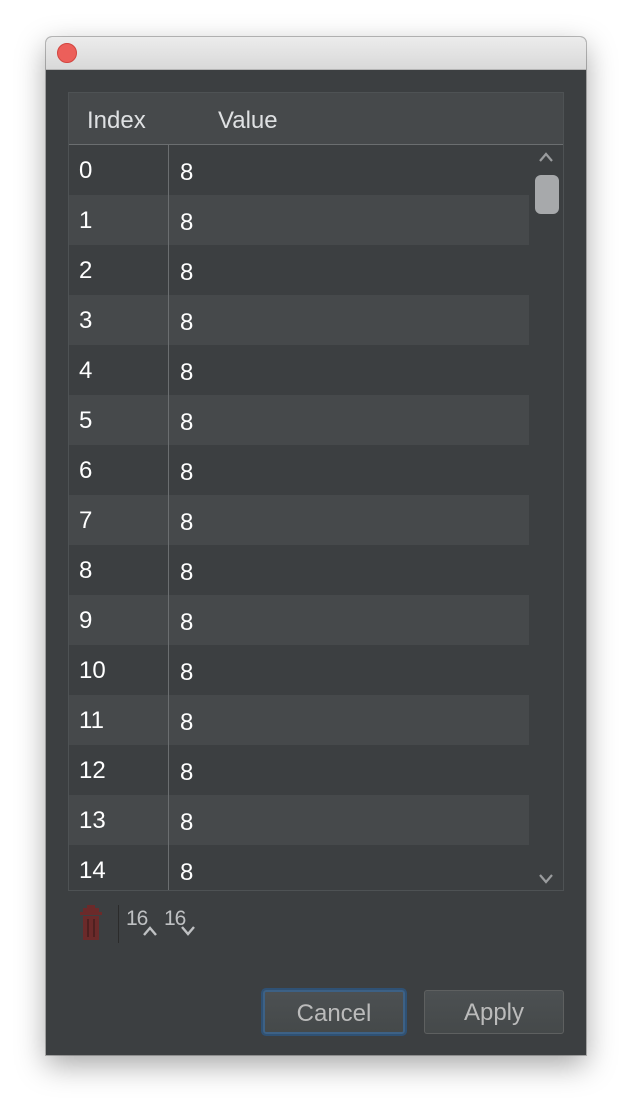 The height and width of the screenshot is (1110, 632). Describe the element at coordinates (86, 370) in the screenshot. I see `index-cell: 4` at that location.